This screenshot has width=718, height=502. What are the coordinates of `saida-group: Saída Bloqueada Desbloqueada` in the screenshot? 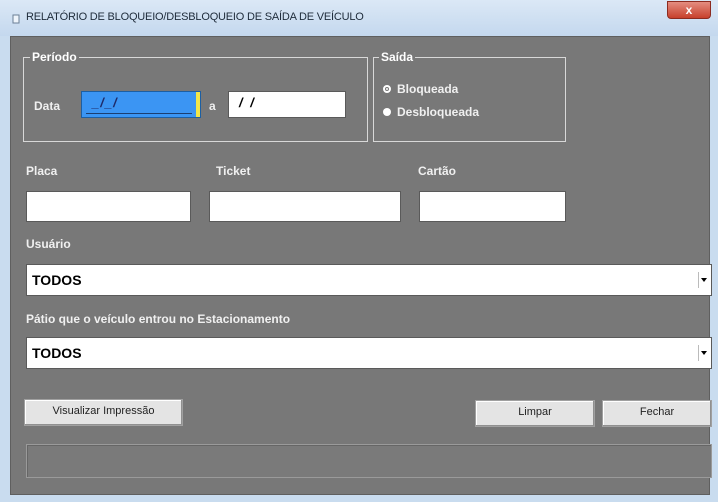 It's located at (469, 96).